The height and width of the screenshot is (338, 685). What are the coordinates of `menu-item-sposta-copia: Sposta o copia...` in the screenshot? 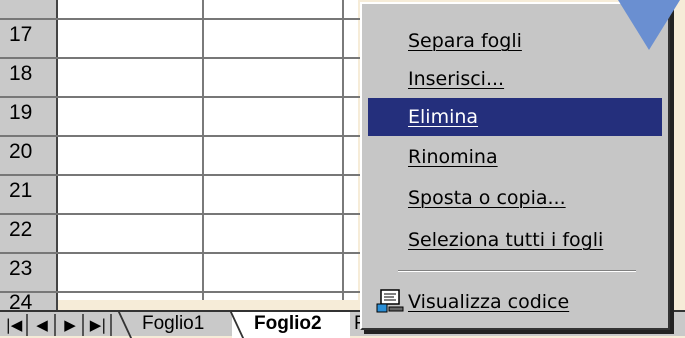 It's located at (515, 198).